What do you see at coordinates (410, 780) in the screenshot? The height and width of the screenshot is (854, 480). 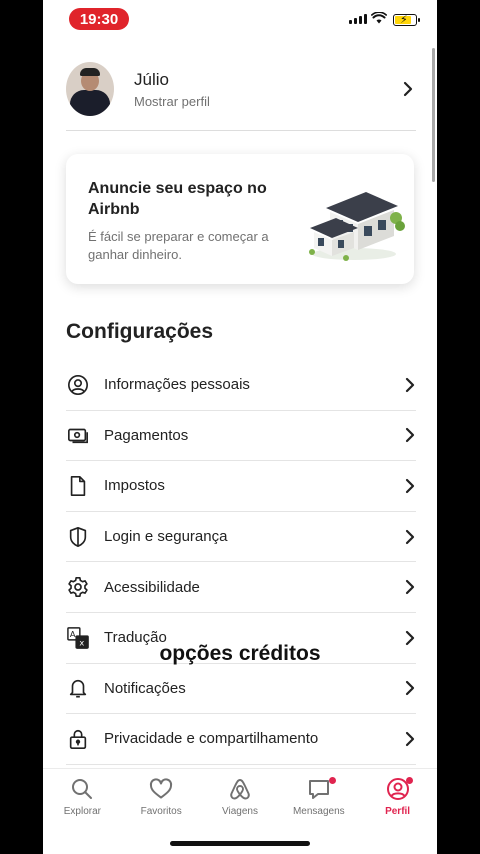 I see `profile-badge` at bounding box center [410, 780].